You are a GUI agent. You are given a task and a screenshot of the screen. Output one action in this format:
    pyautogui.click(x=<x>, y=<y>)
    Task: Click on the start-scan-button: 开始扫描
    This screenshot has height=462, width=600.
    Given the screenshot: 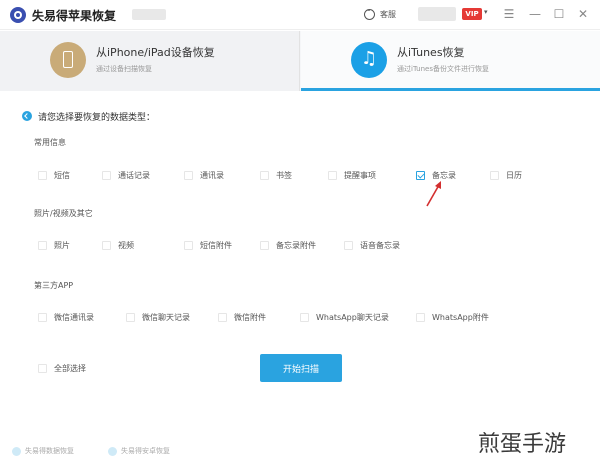 What is the action you would take?
    pyautogui.click(x=301, y=368)
    